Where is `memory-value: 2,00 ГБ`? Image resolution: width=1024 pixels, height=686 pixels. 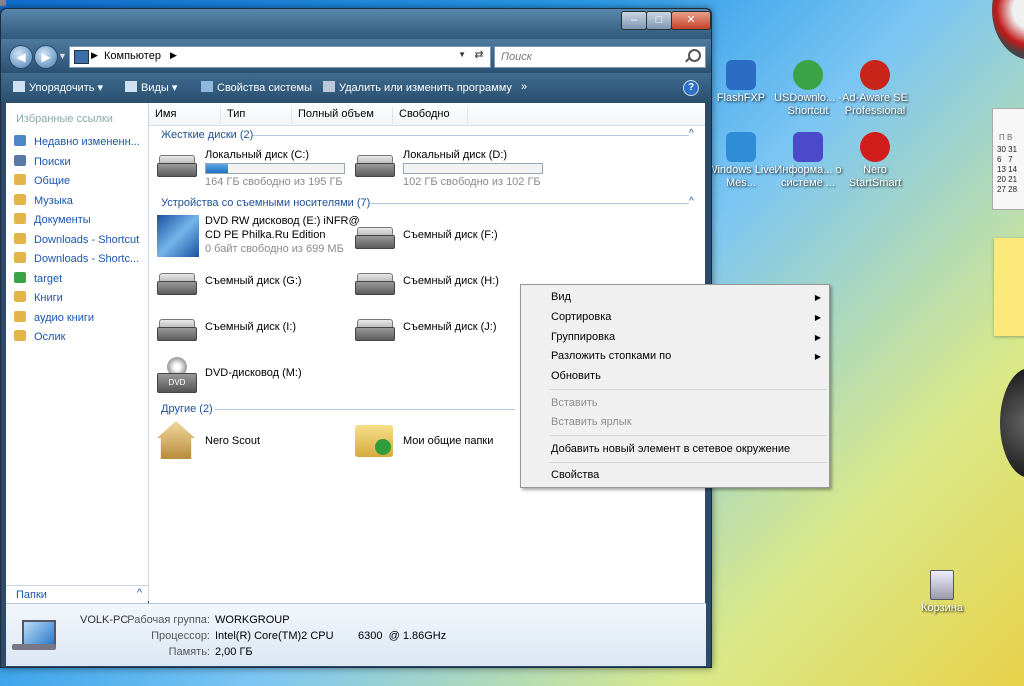 memory-value: 2,00 ГБ is located at coordinates (234, 652).